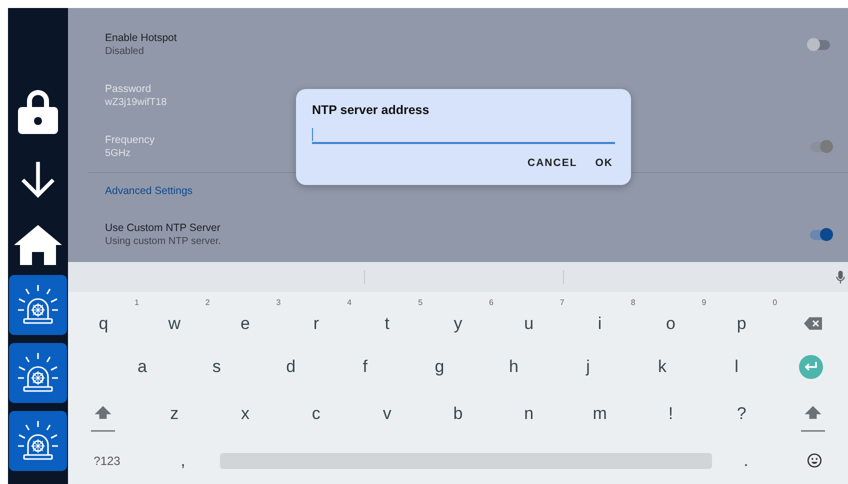 Image resolution: width=848 pixels, height=484 pixels. Describe the element at coordinates (174, 414) in the screenshot. I see `keyboard-key: z` at that location.